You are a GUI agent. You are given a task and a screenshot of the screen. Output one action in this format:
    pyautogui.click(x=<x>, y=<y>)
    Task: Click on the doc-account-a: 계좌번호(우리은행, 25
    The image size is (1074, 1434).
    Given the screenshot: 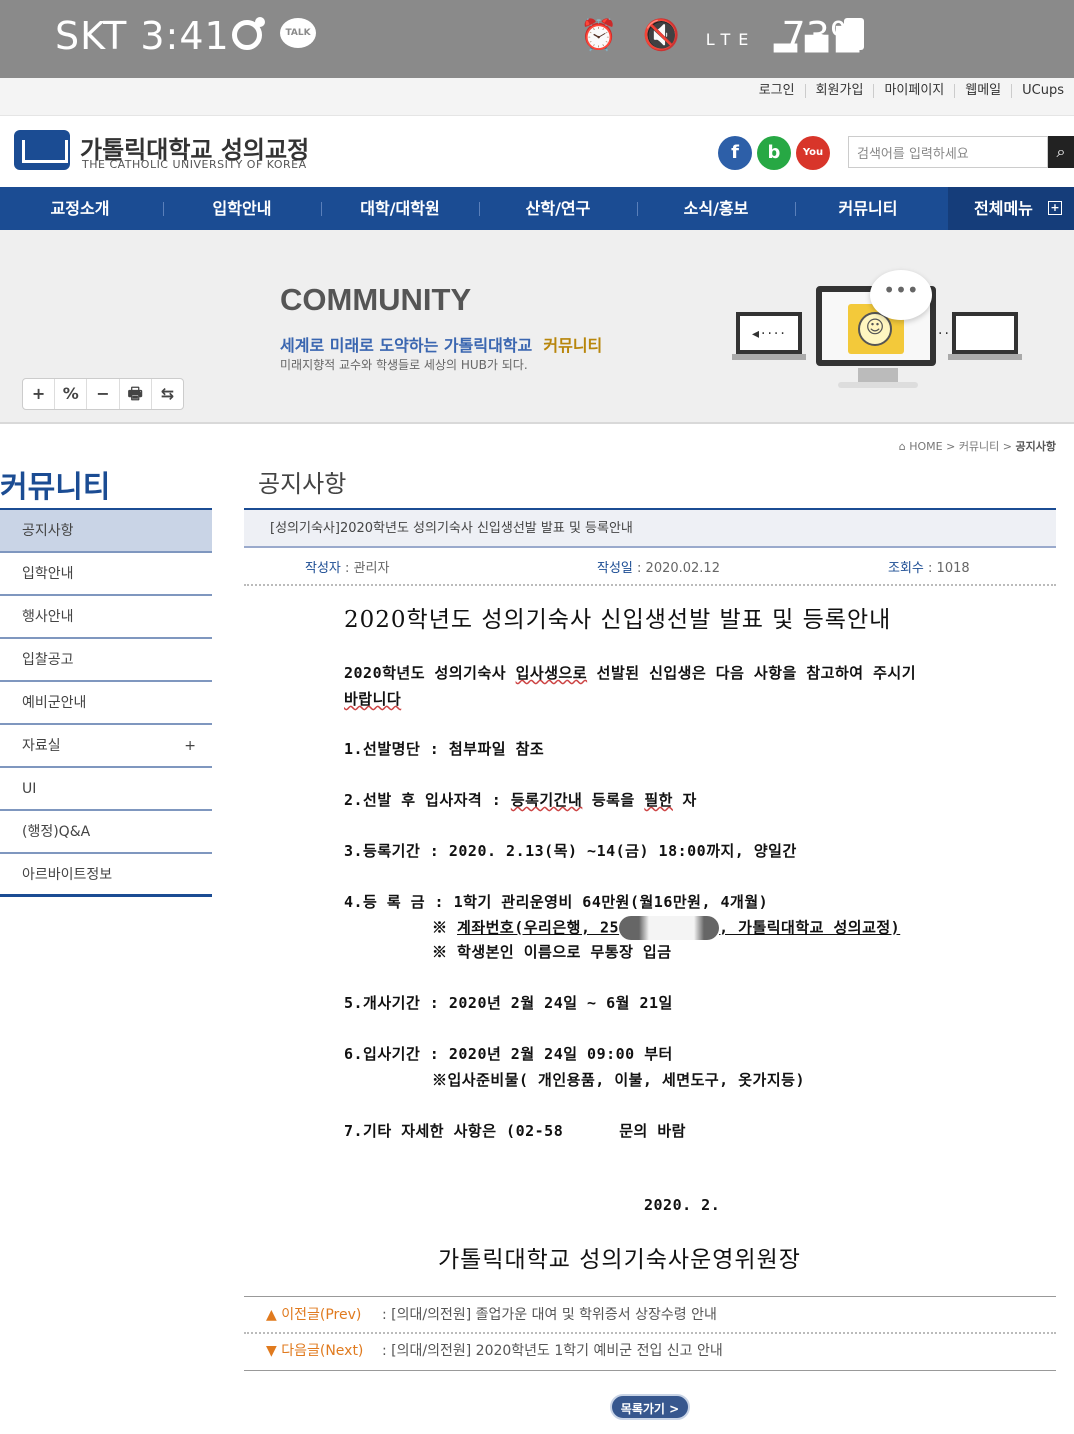 What is the action you would take?
    pyautogui.click(x=538, y=927)
    